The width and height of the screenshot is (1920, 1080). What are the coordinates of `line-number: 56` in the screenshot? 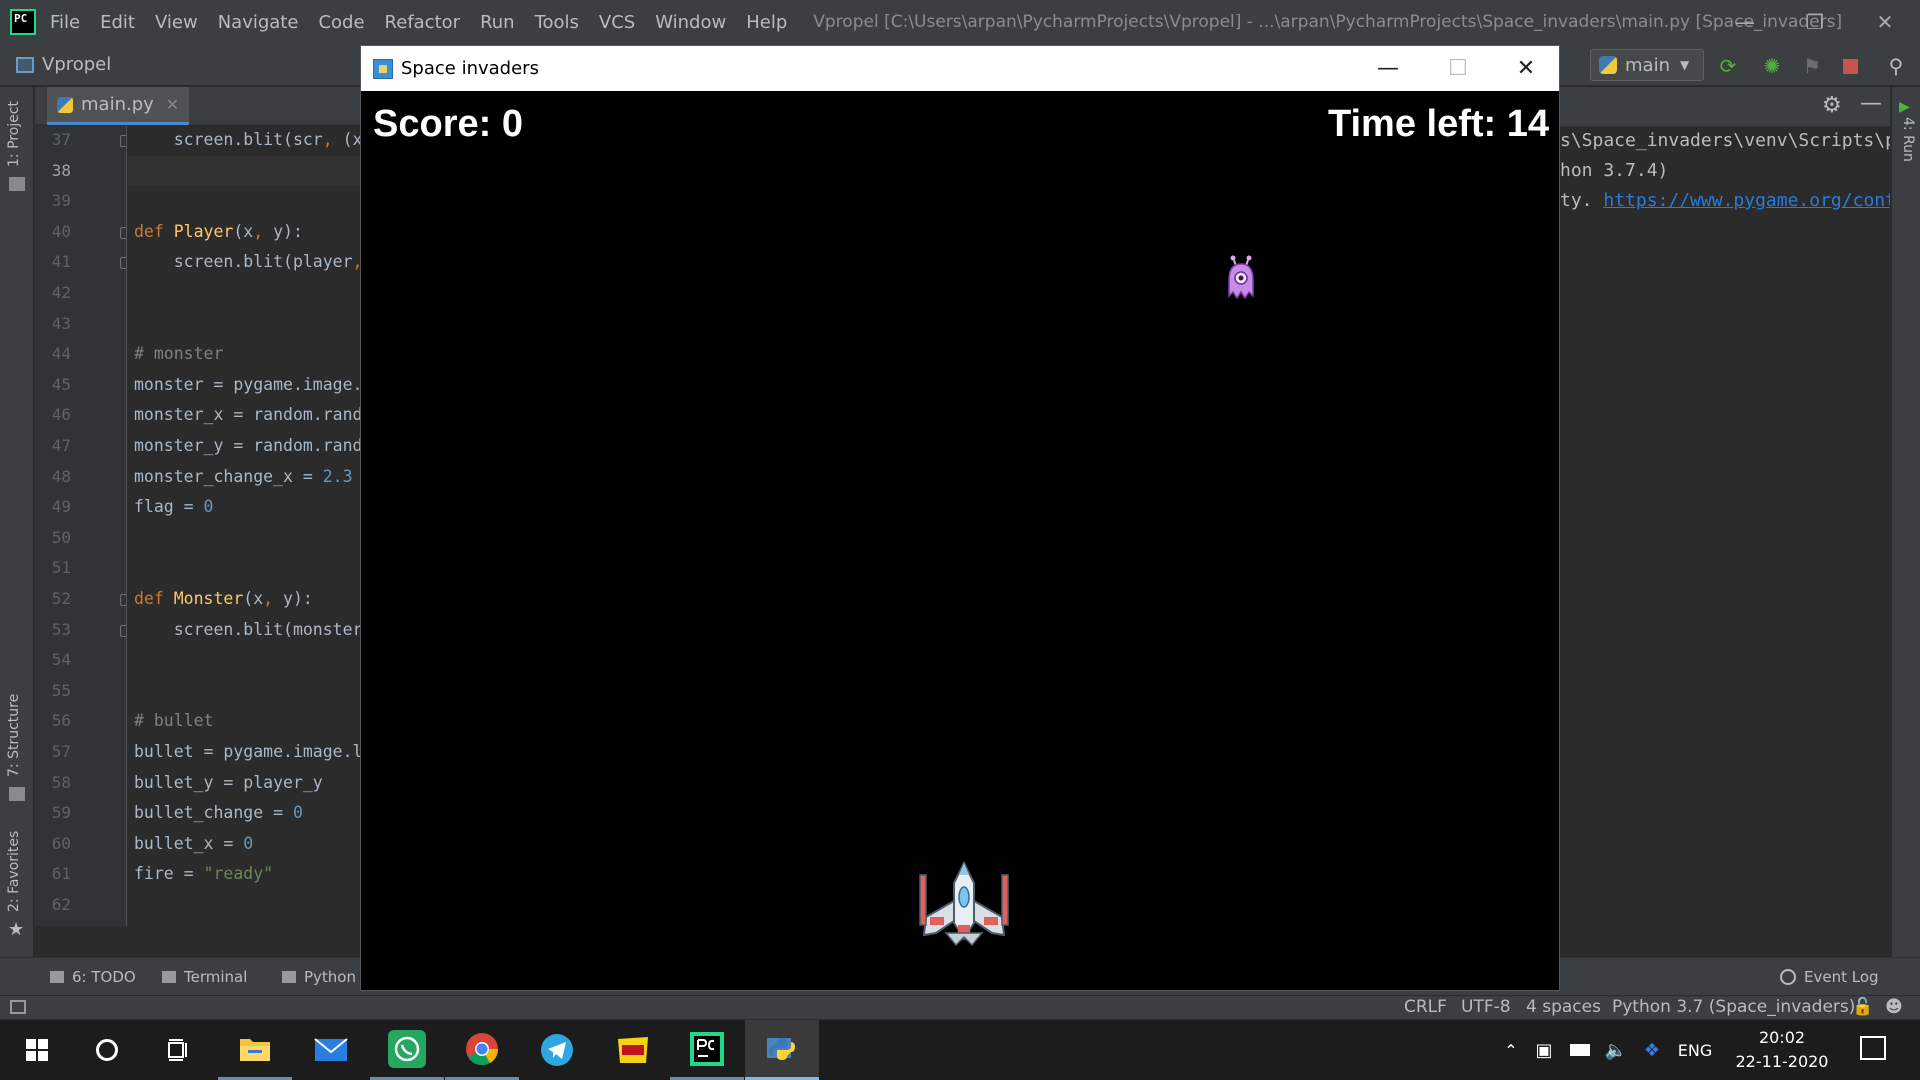 It's located at (61, 721).